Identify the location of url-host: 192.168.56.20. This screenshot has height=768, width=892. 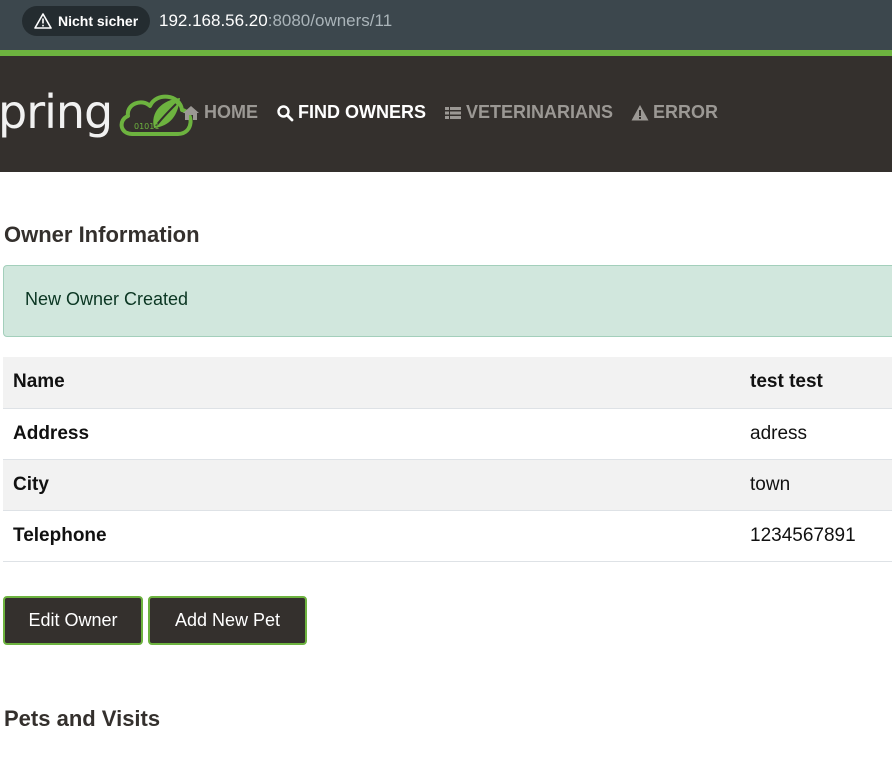
(213, 20).